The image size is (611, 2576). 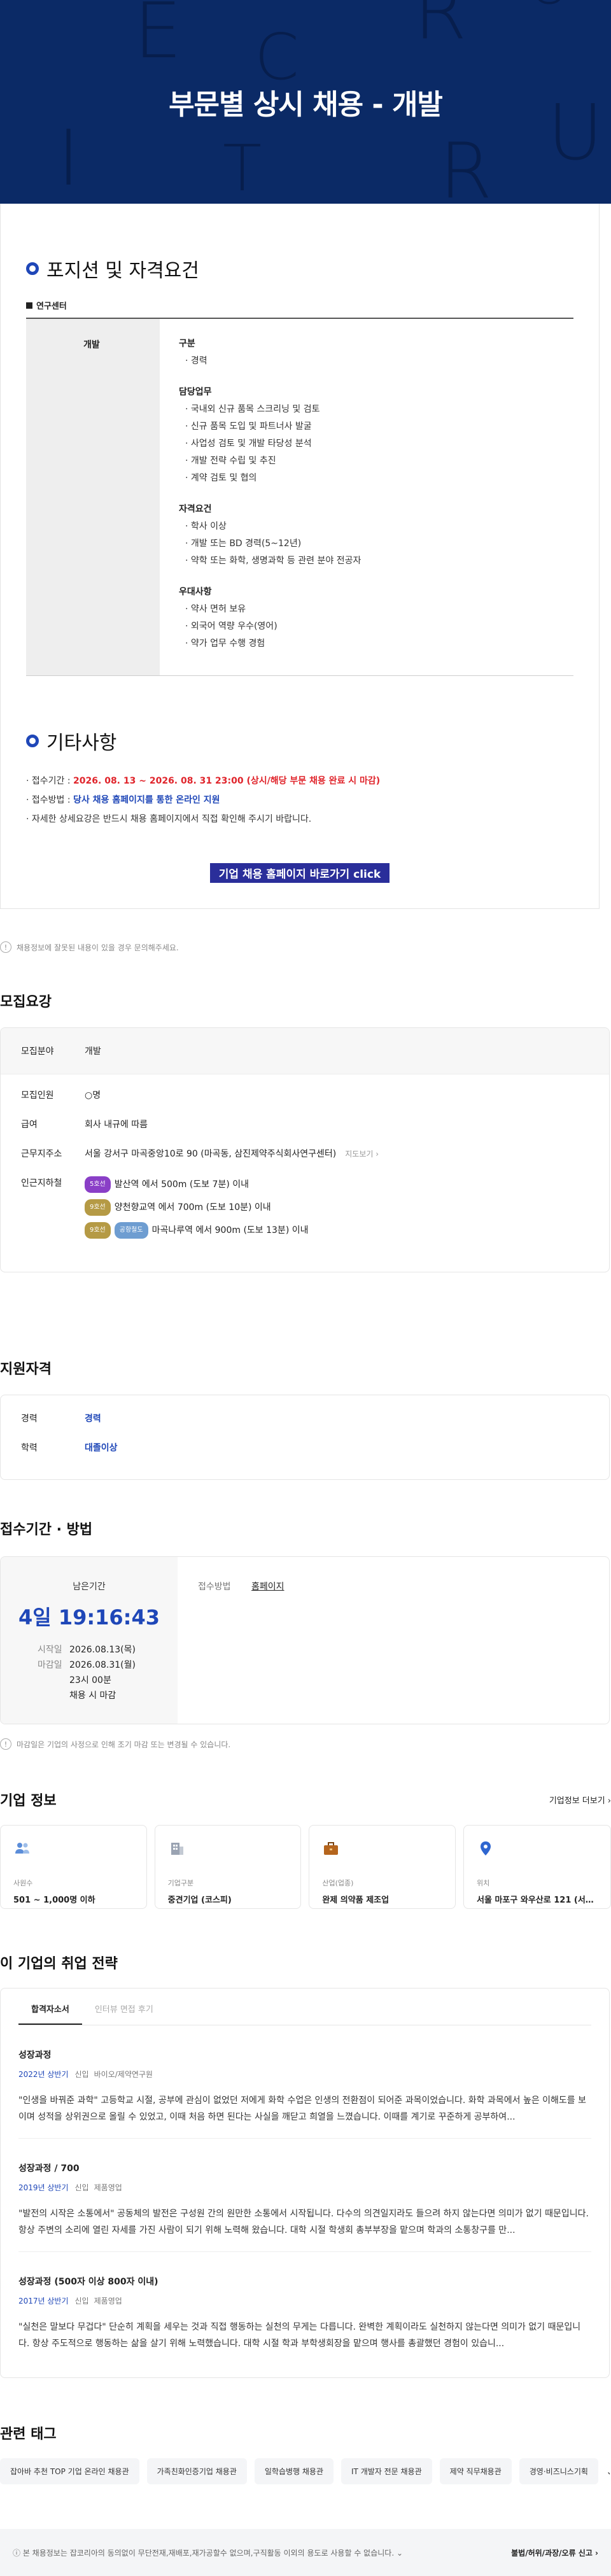 I want to click on field-label: 모집분야, so click(x=37, y=1051).